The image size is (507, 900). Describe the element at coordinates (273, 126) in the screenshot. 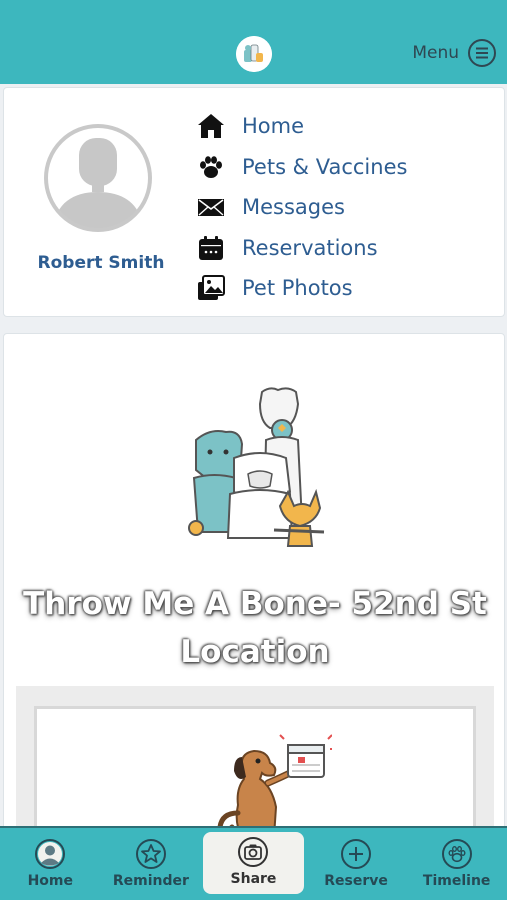

I see `nav-item-label: Home` at that location.